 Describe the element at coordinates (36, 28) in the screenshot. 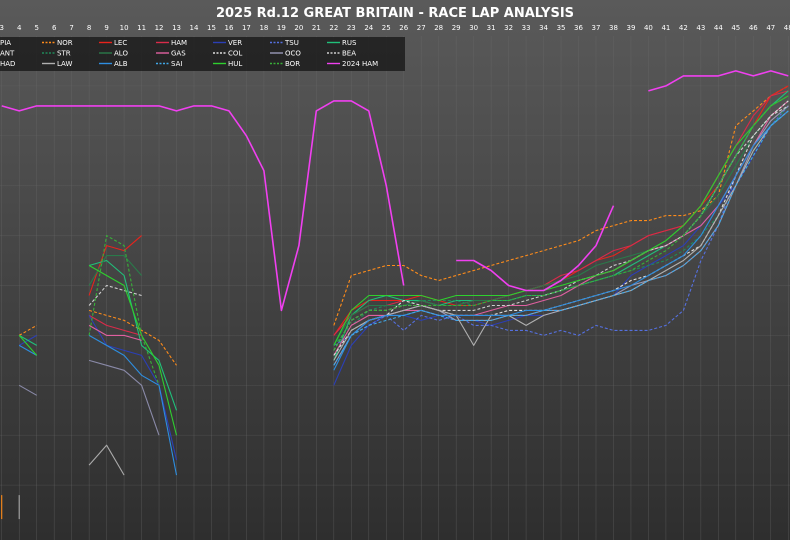

I see `x-tick-5: 5` at that location.